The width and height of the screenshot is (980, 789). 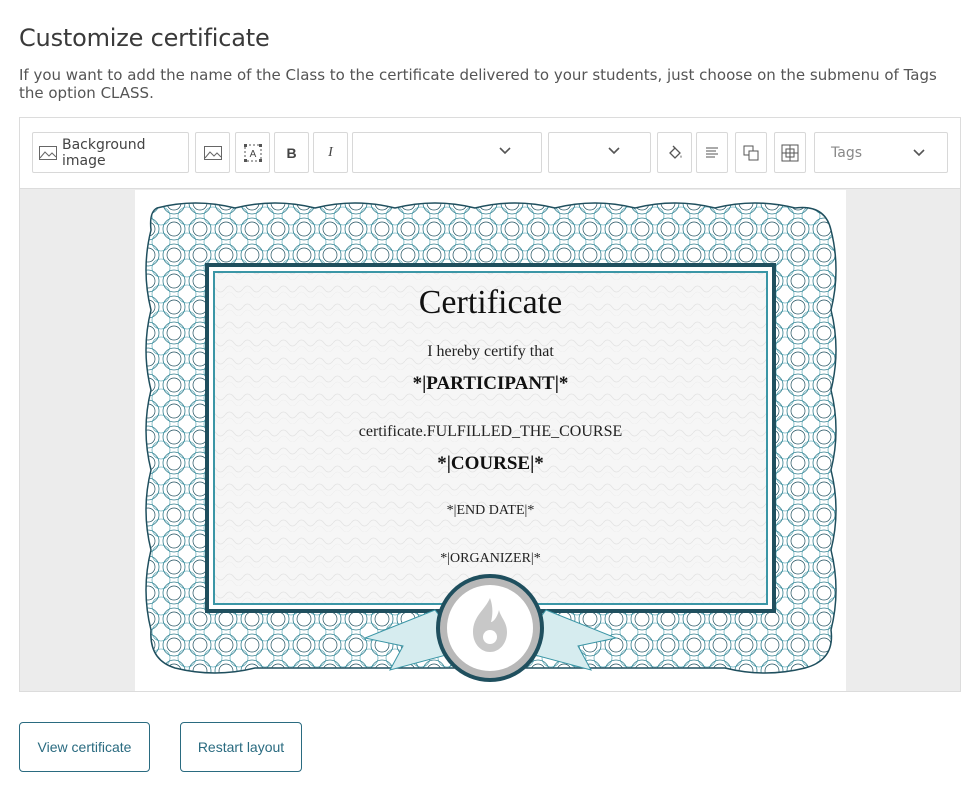 I want to click on insert-image-button, so click(x=212, y=152).